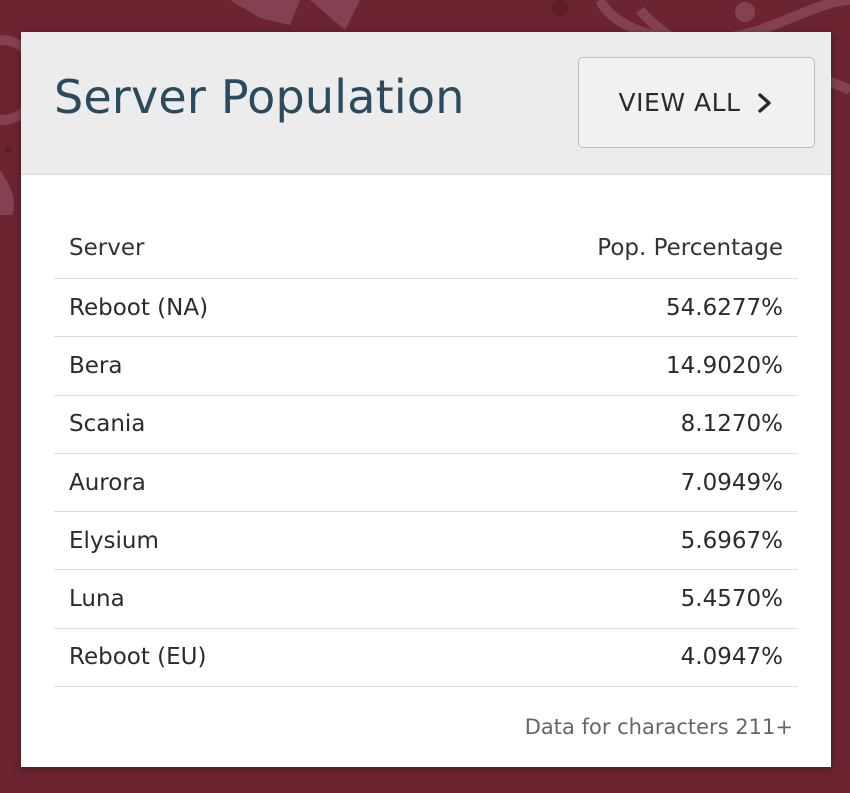 The image size is (850, 793). Describe the element at coordinates (724, 365) in the screenshot. I see `pop-percentage-cell: 14.9020%` at that location.